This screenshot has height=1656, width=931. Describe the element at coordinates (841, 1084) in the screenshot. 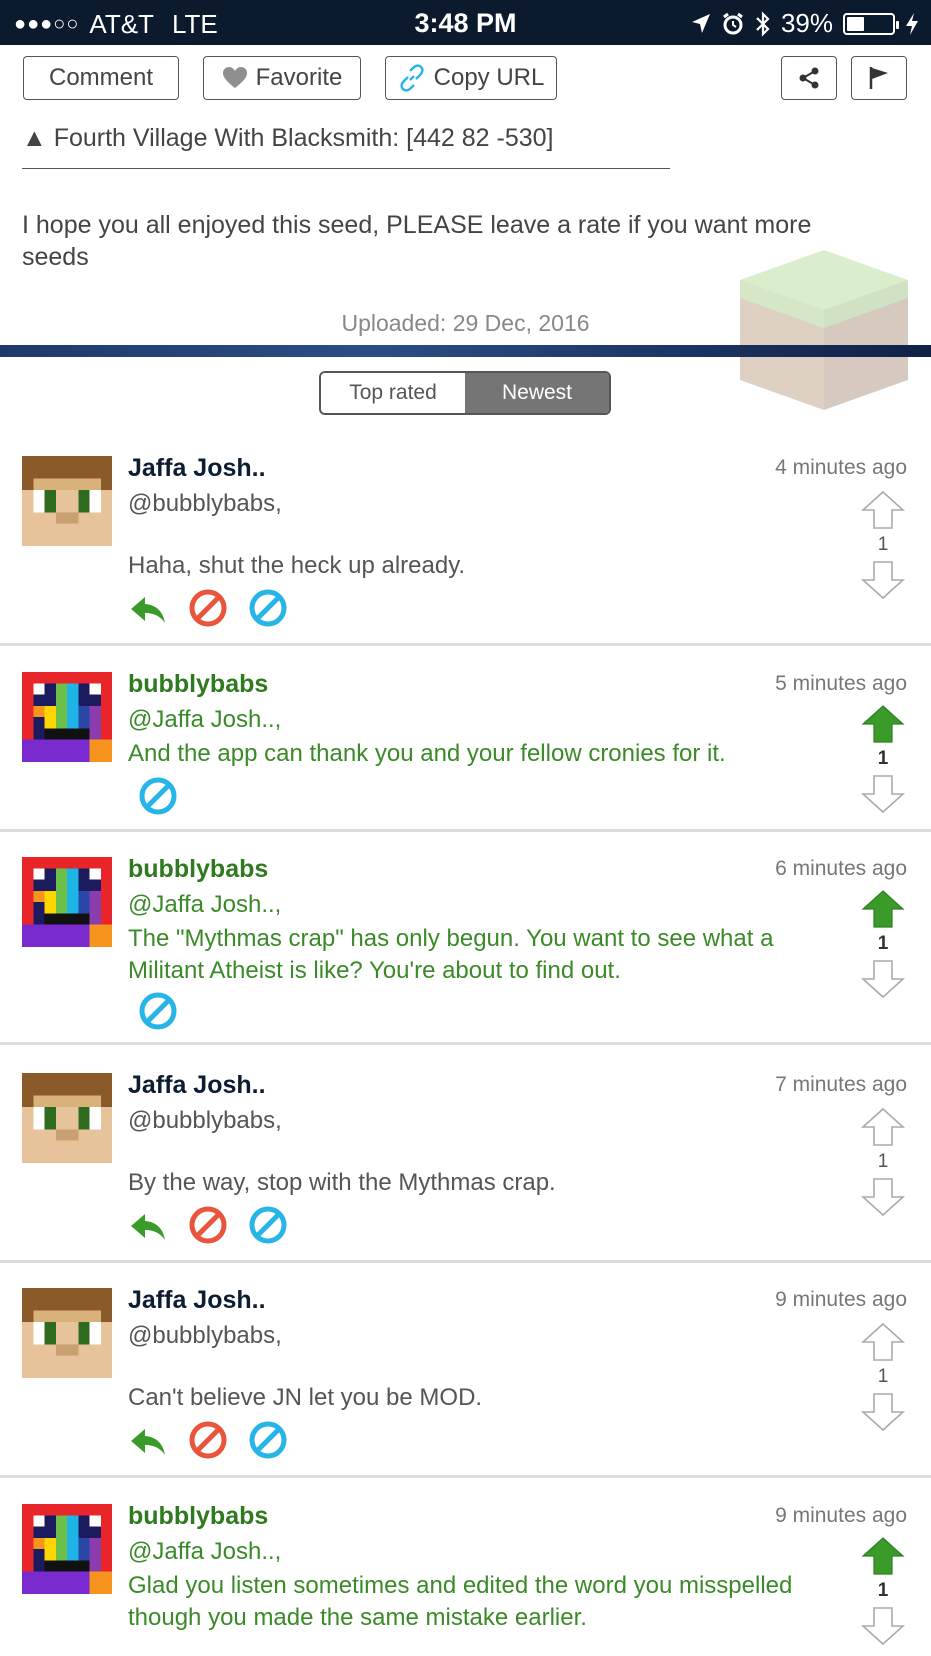

I see `comment-time: 7 minutes ago` at that location.